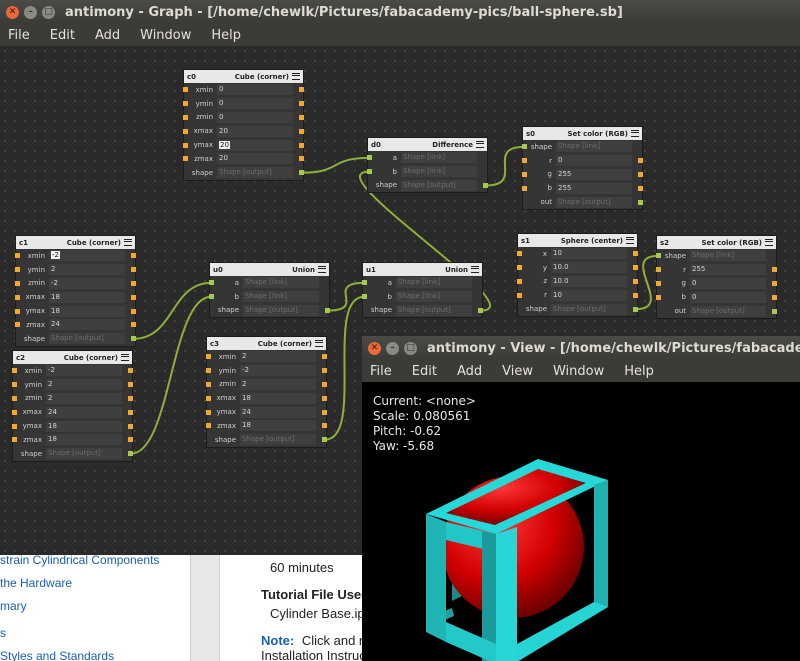 The width and height of the screenshot is (800, 661). I want to click on node-header: u0 Union, so click(269, 269).